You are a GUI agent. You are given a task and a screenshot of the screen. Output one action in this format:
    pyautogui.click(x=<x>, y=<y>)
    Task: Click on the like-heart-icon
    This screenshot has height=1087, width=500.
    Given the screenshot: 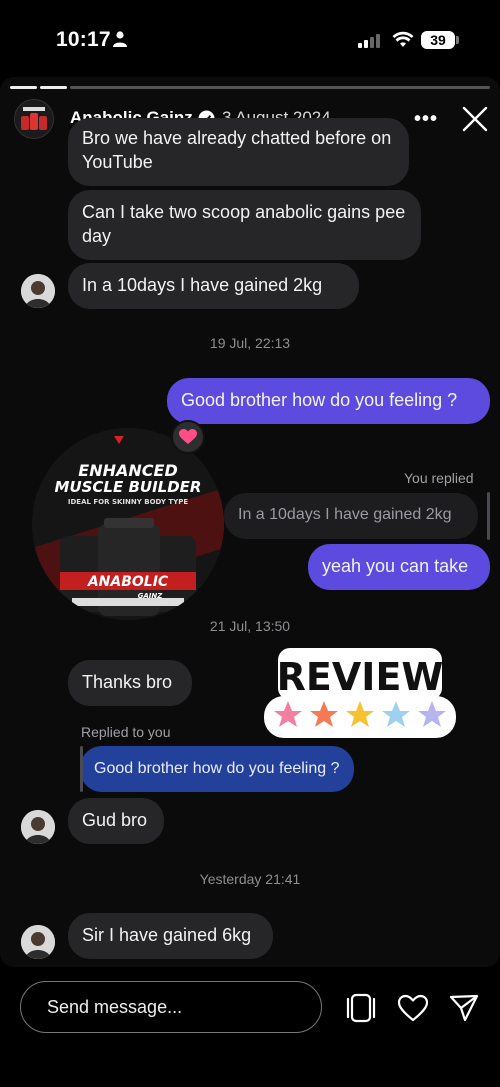 What is the action you would take?
    pyautogui.click(x=413, y=1008)
    